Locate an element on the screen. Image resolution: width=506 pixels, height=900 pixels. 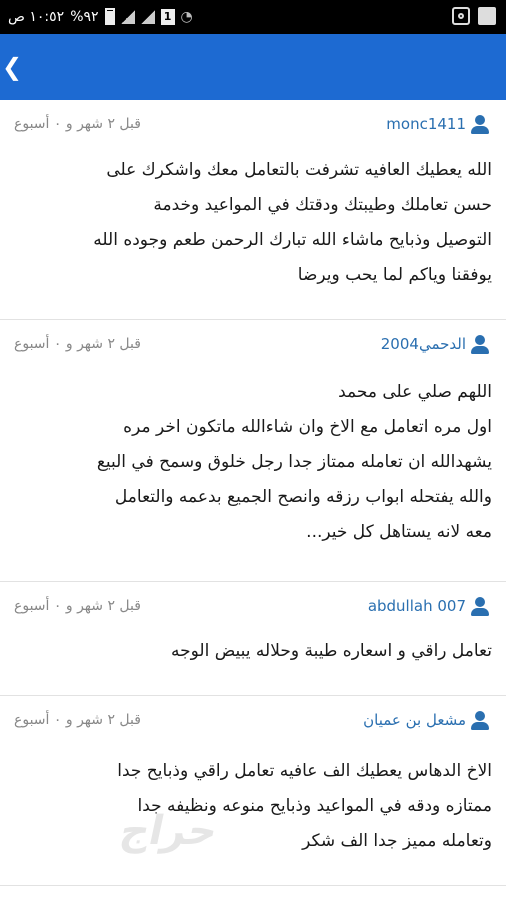
notification-icons is located at coordinates (474, 16).